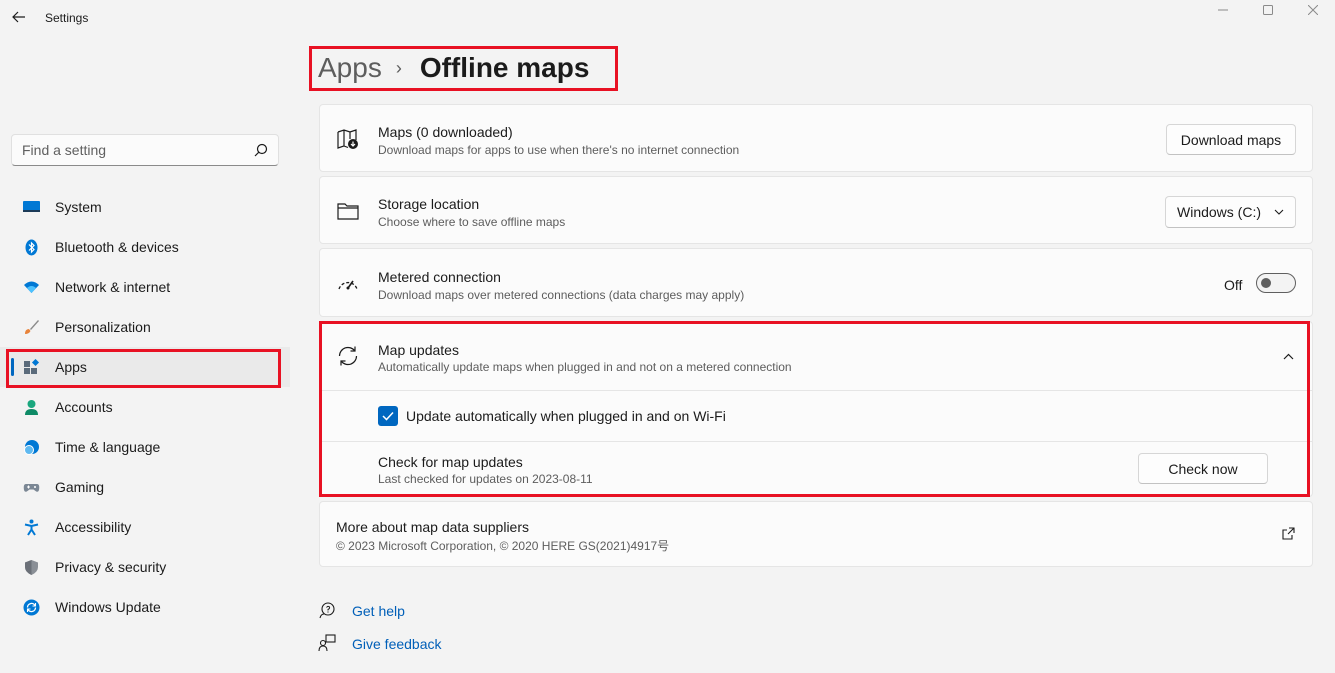  What do you see at coordinates (145, 207) in the screenshot?
I see `sidebar-item-system: System` at bounding box center [145, 207].